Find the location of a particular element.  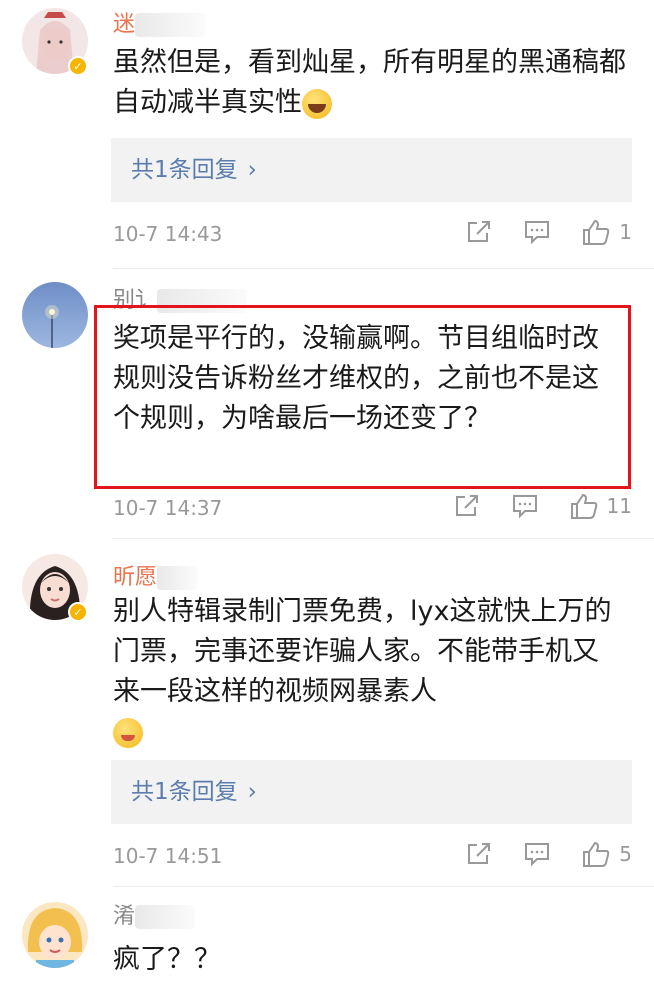

timestamp: 10-7 14:51 is located at coordinates (168, 856).